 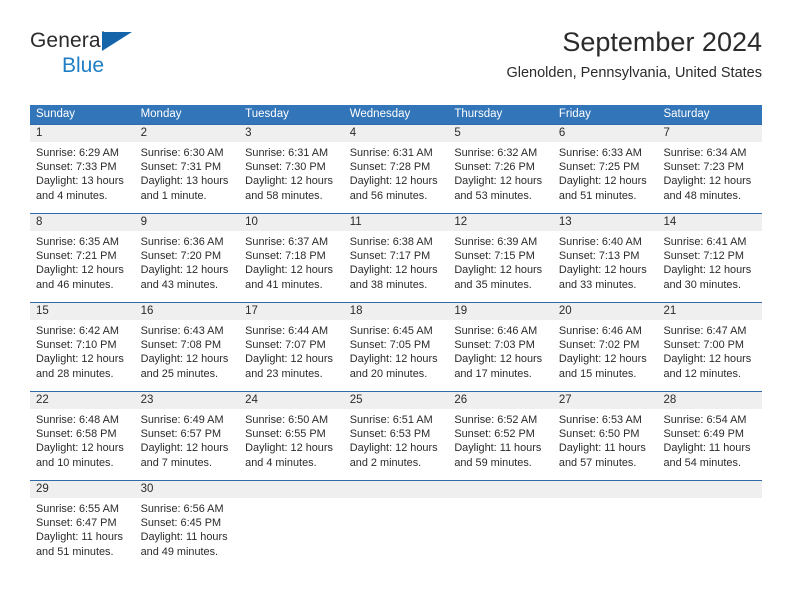 What do you see at coordinates (396, 311) in the screenshot?
I see `day-number: 18` at bounding box center [396, 311].